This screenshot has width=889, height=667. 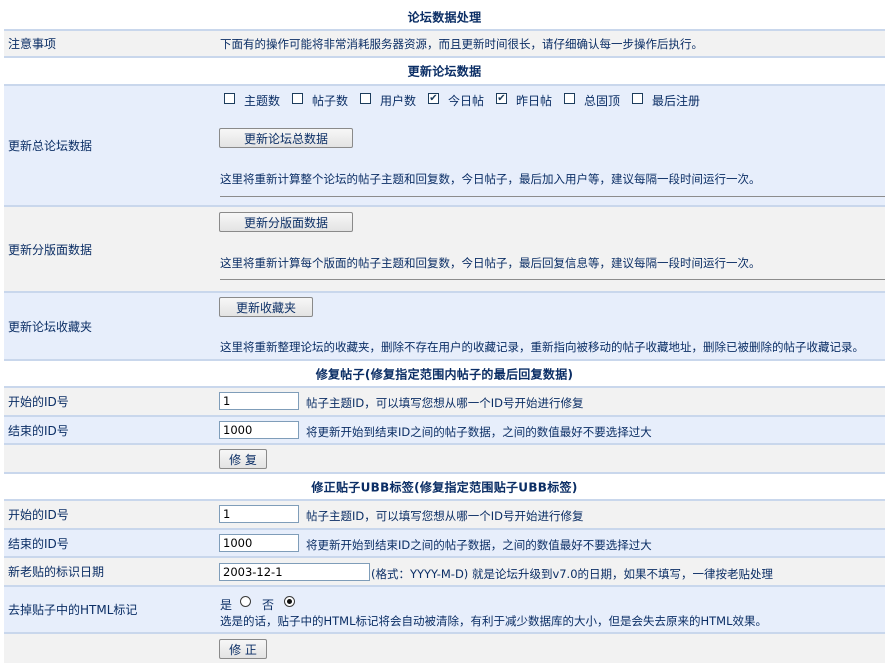 I want to click on ubb-start-id-input, so click(x=259, y=514).